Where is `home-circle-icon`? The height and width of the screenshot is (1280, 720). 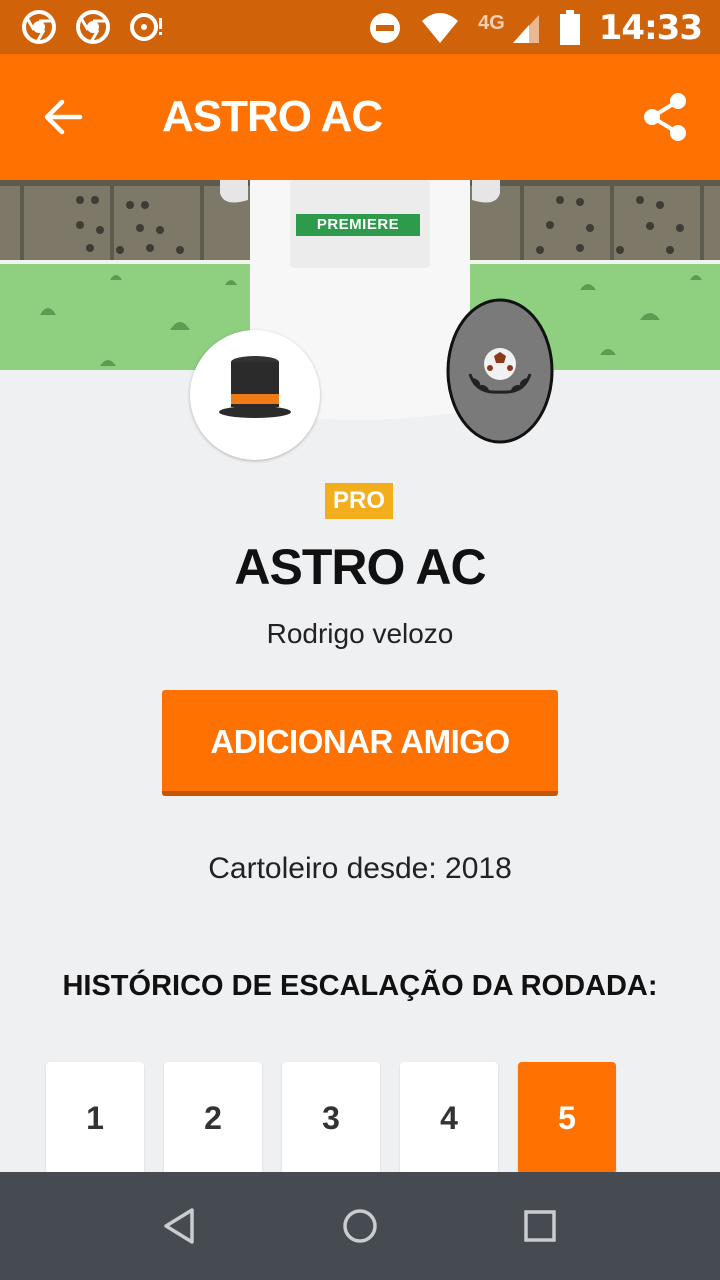 home-circle-icon is located at coordinates (360, 1226).